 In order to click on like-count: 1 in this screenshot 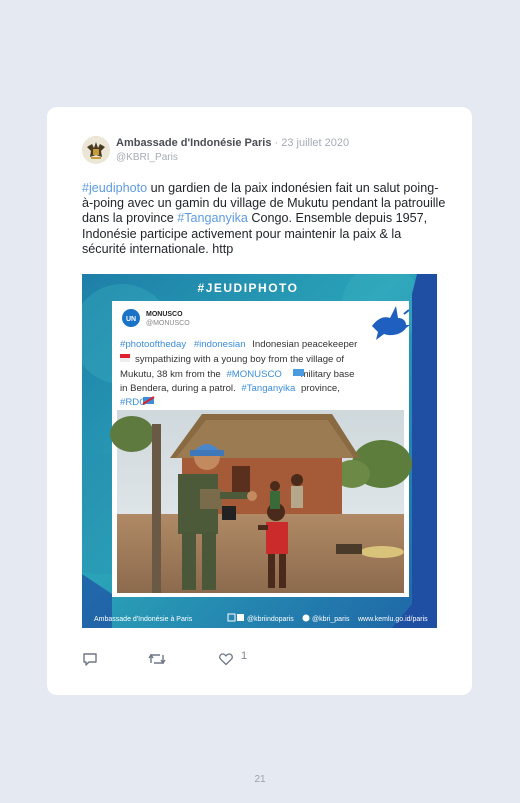, I will do `click(244, 656)`.